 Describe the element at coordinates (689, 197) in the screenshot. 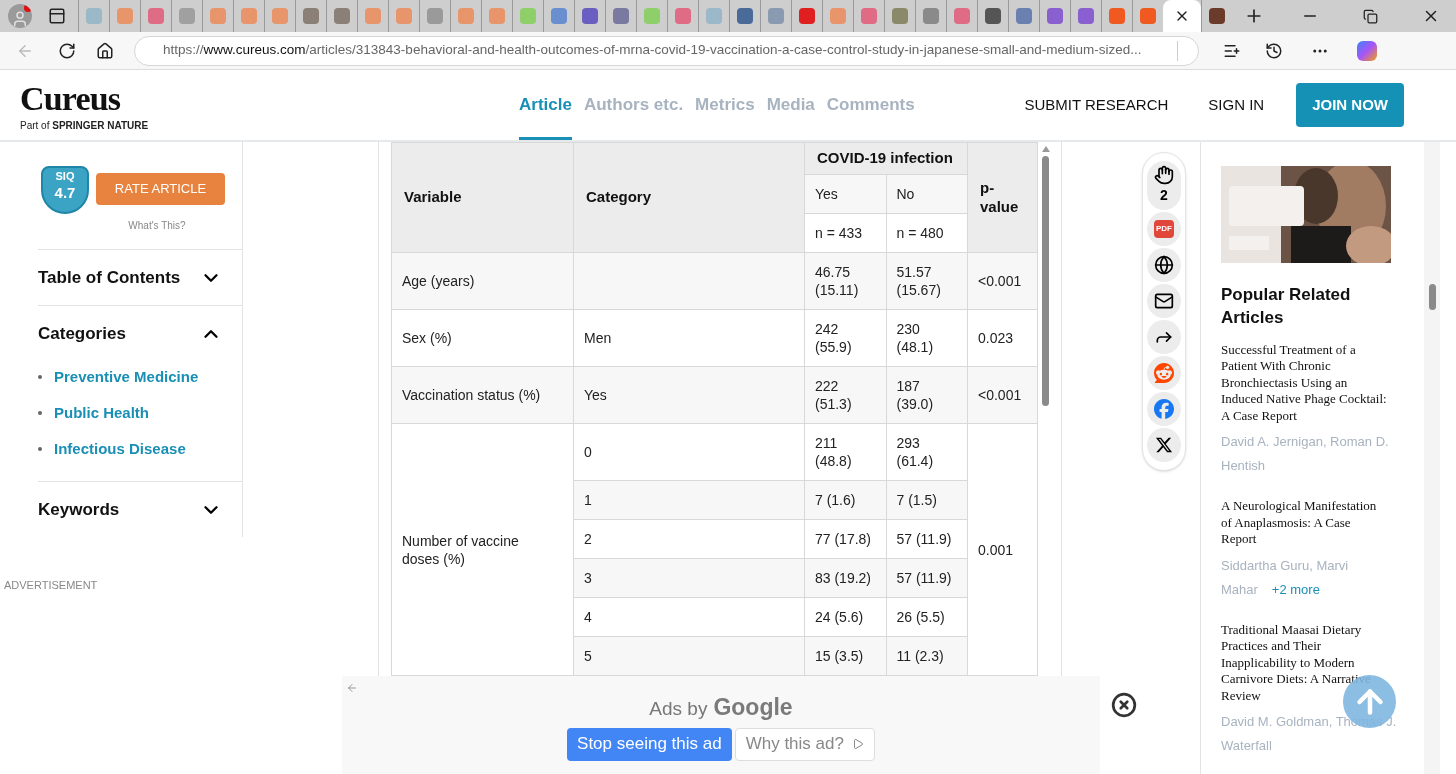

I see `header-cell: Category` at that location.